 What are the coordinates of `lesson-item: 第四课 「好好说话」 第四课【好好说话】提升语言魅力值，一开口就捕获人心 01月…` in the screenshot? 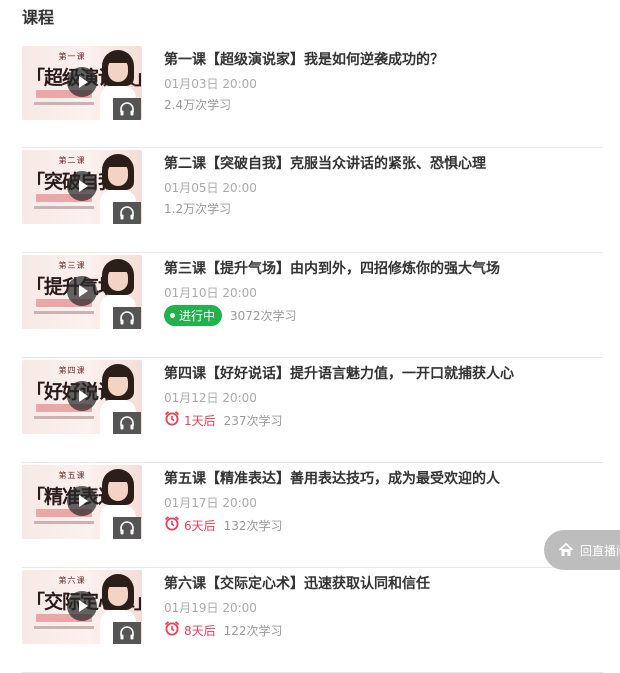 It's located at (312, 410).